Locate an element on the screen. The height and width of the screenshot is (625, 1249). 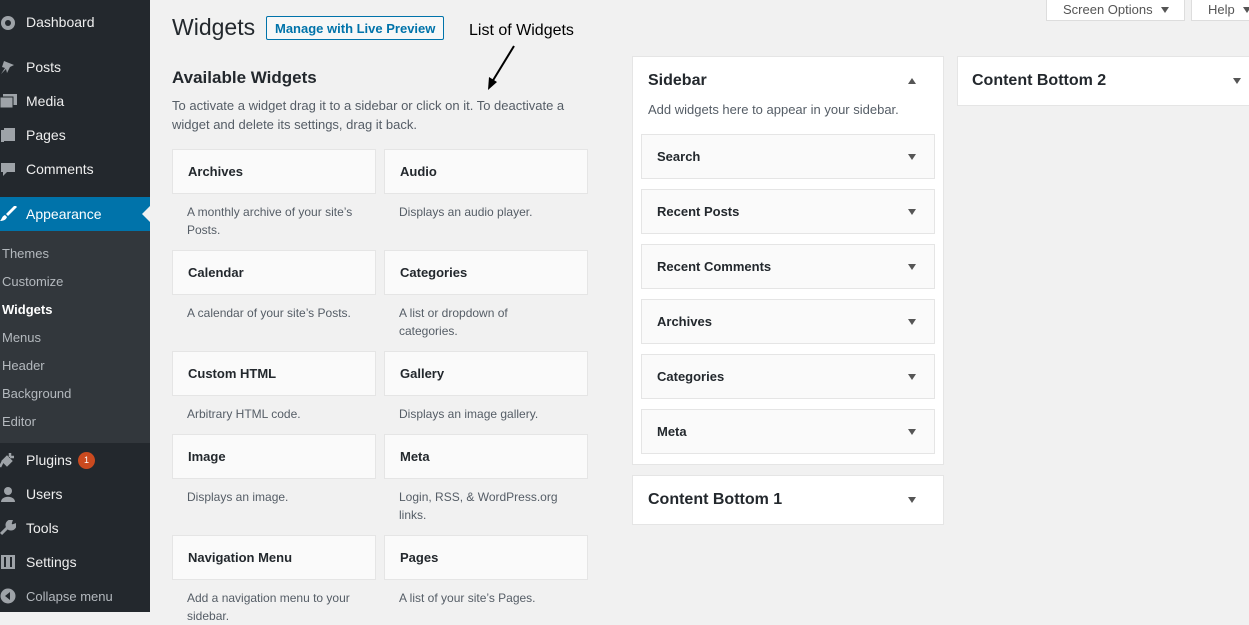
sidebar-widget-recent-comments: Recent Comments is located at coordinates (788, 266).